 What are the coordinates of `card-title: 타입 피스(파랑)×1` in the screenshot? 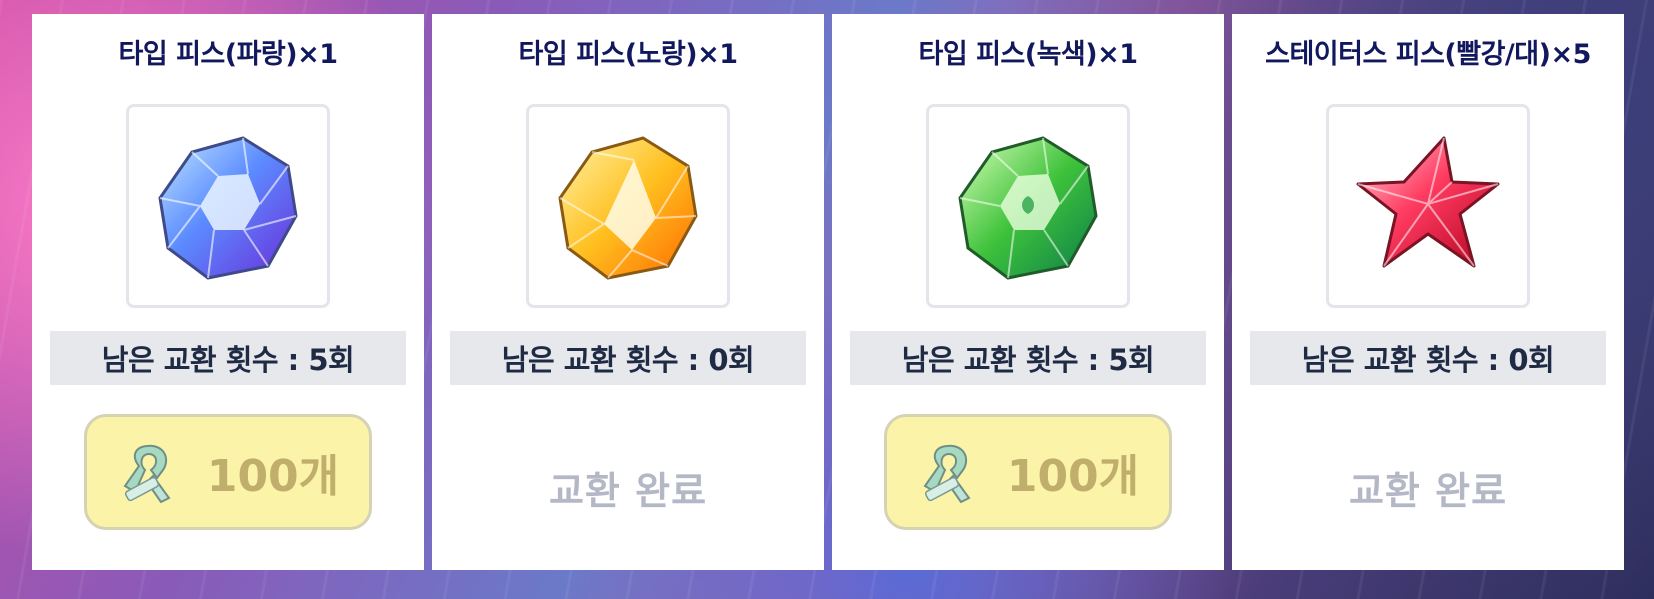 It's located at (228, 54).